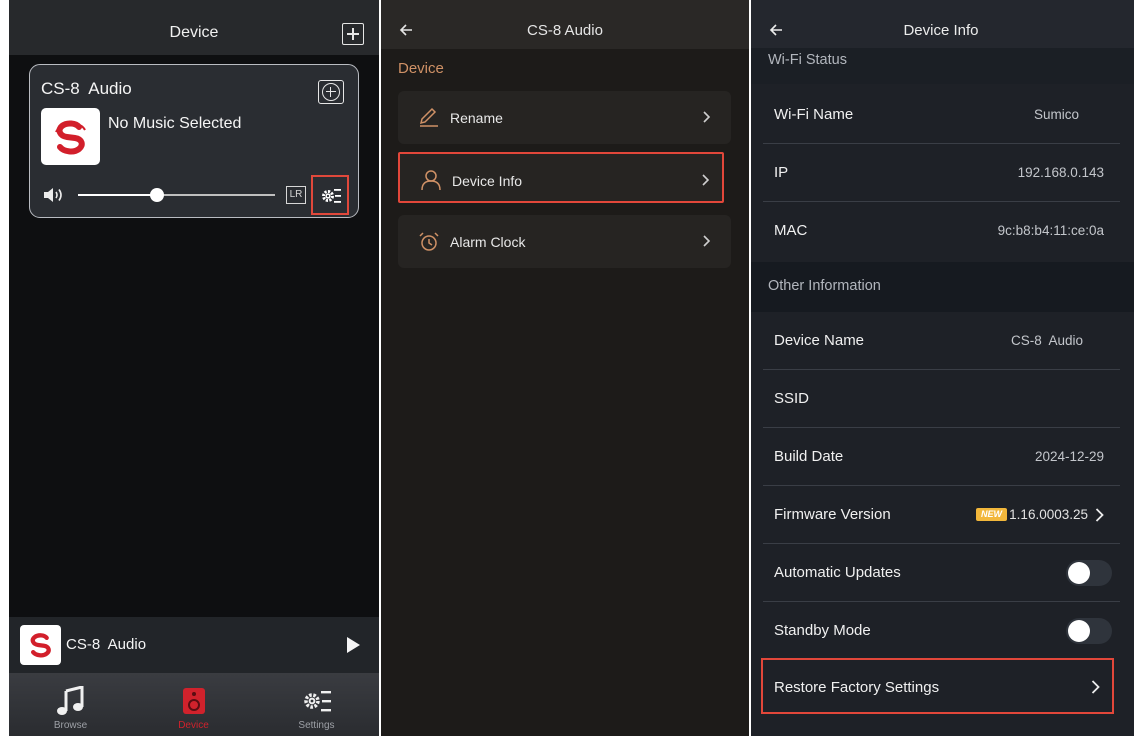 This screenshot has width=1134, height=736. I want to click on device-name: CS-8 Audio, so click(86, 88).